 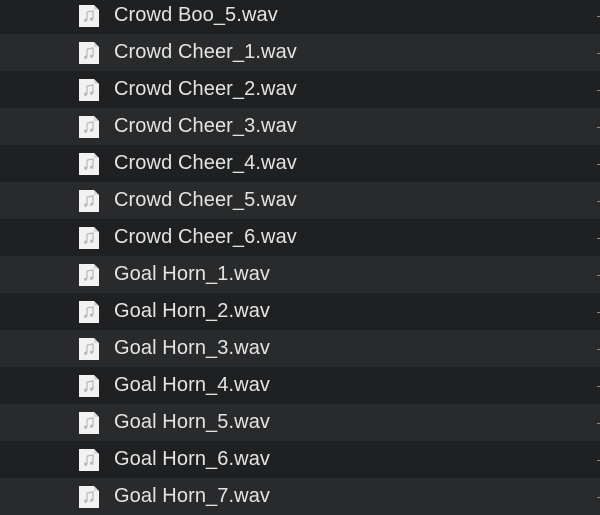 What do you see at coordinates (300, 52) in the screenshot?
I see `file-row: Crowd Cheer_1.wav` at bounding box center [300, 52].